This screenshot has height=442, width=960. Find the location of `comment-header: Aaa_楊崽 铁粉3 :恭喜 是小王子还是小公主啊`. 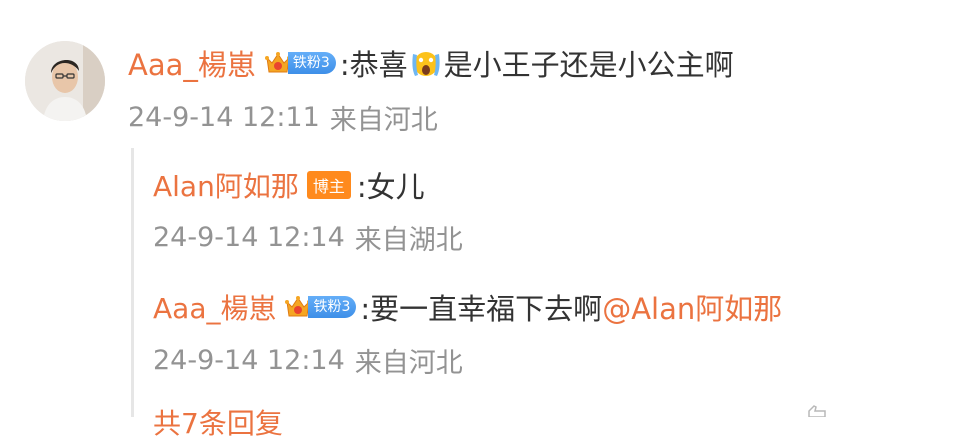

comment-header: Aaa_楊崽 铁粉3 :恭喜 是小王子还是小公主啊 is located at coordinates (431, 63).